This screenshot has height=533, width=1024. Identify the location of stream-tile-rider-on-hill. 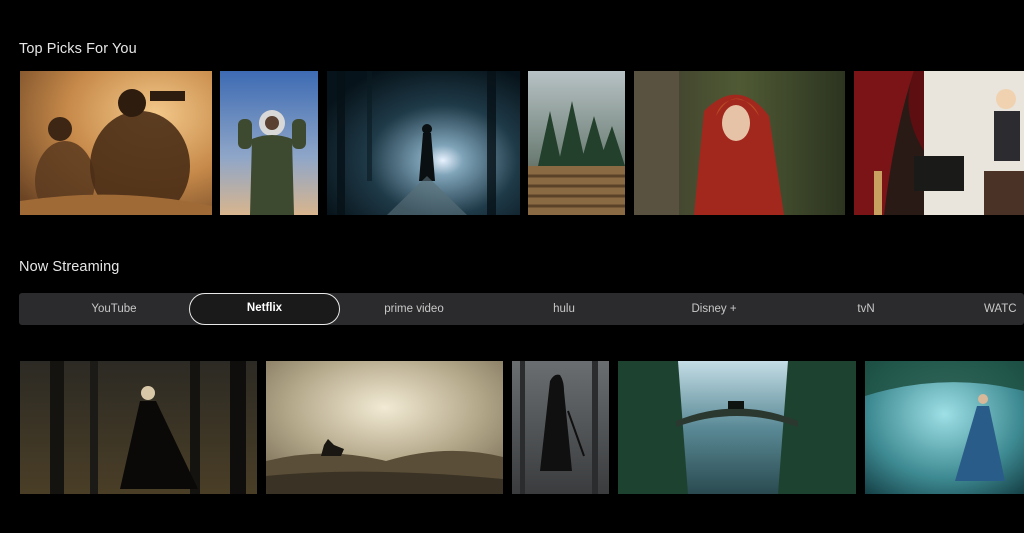
(384, 427).